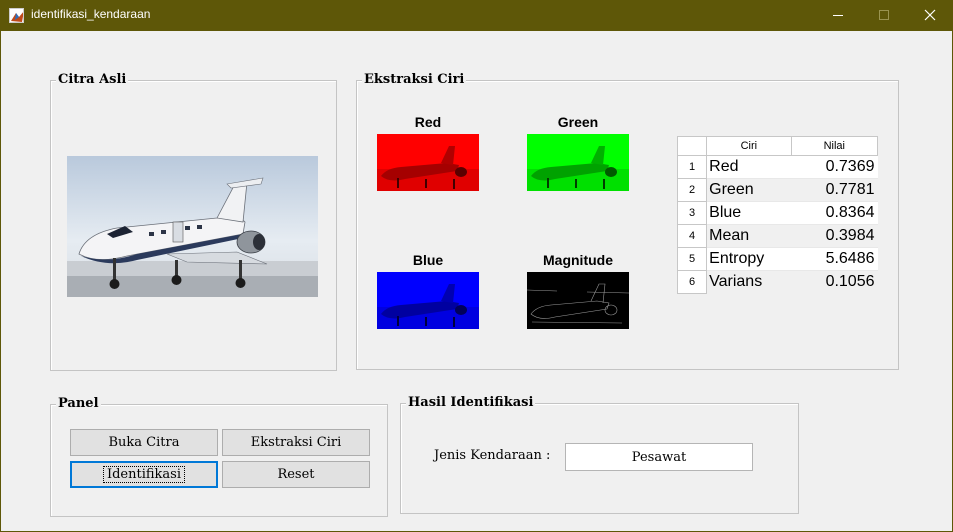  What do you see at coordinates (749, 236) in the screenshot?
I see `cell-ciri: Mean` at bounding box center [749, 236].